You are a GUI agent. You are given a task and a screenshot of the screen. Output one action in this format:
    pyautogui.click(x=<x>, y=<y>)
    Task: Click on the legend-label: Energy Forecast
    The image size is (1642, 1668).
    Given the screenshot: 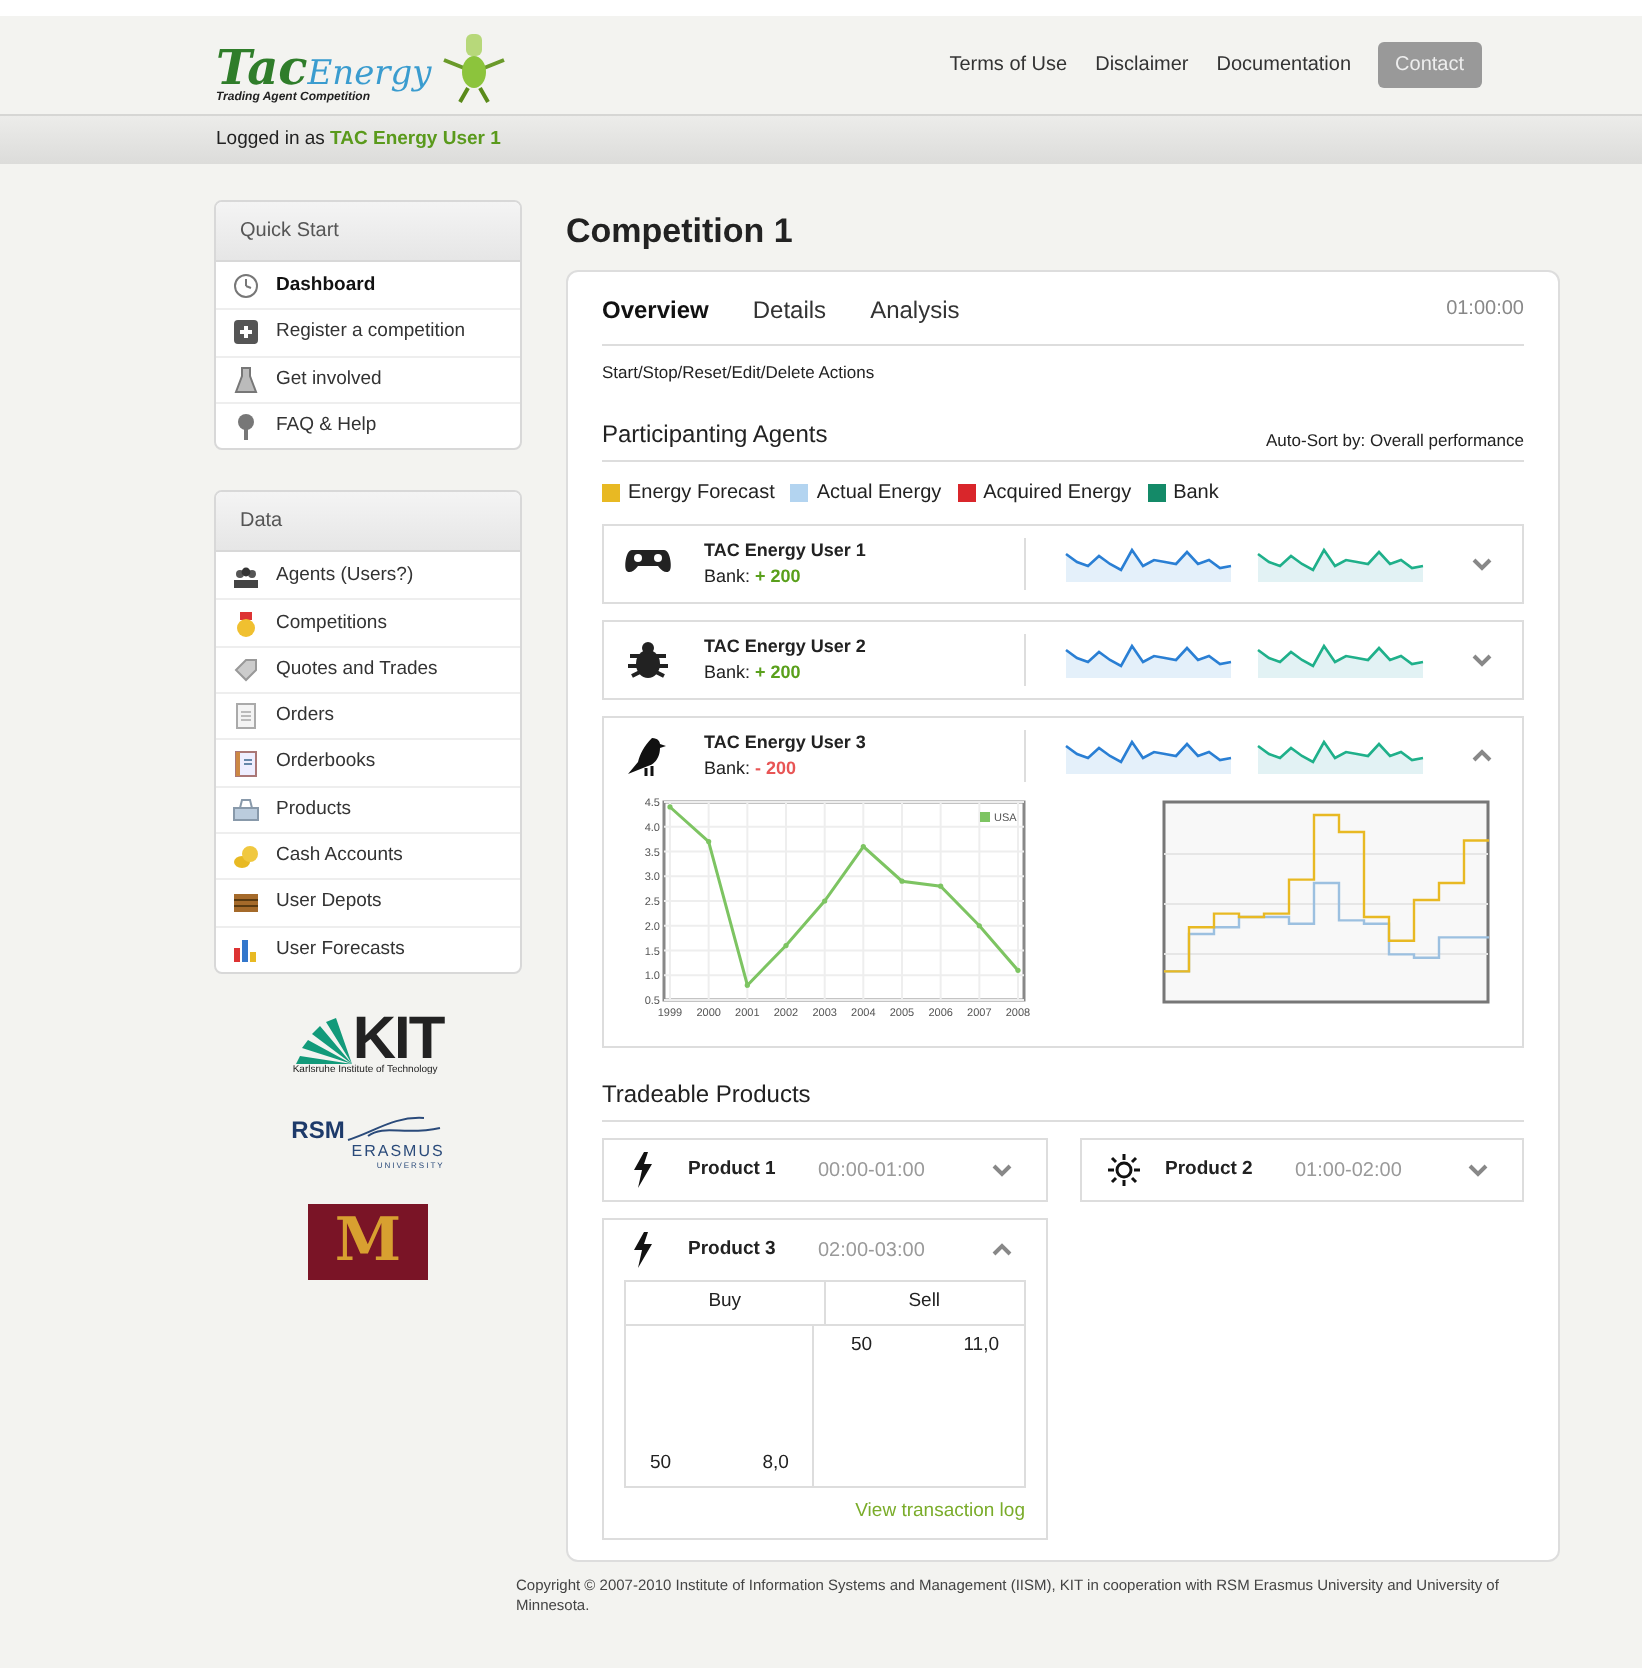 What is the action you would take?
    pyautogui.click(x=701, y=494)
    